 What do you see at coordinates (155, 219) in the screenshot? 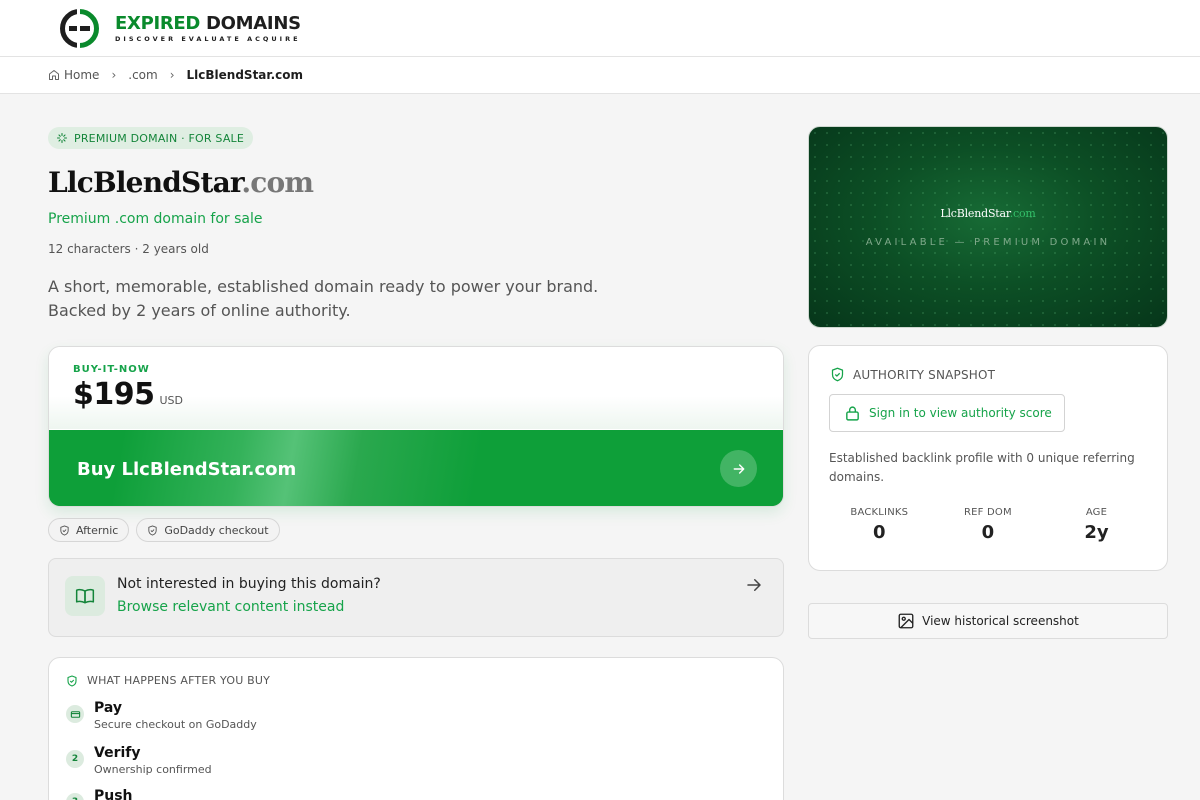
I see `domain-subtitle: Premium .com domain for sale` at bounding box center [155, 219].